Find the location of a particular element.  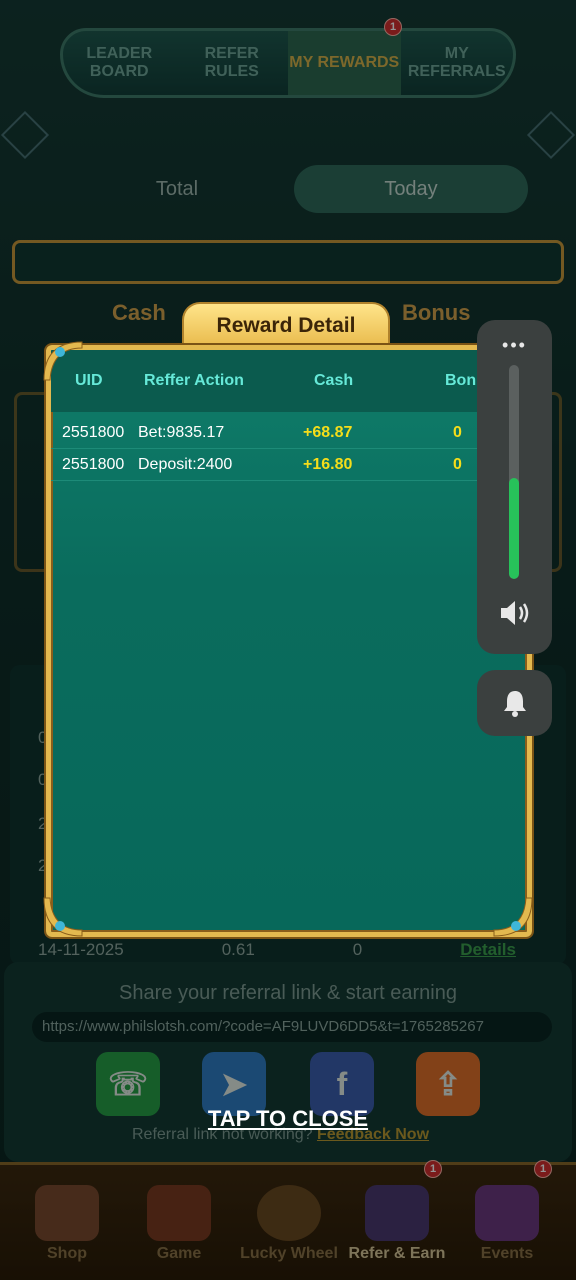

more-dots-icon: ••• is located at coordinates (514, 345).